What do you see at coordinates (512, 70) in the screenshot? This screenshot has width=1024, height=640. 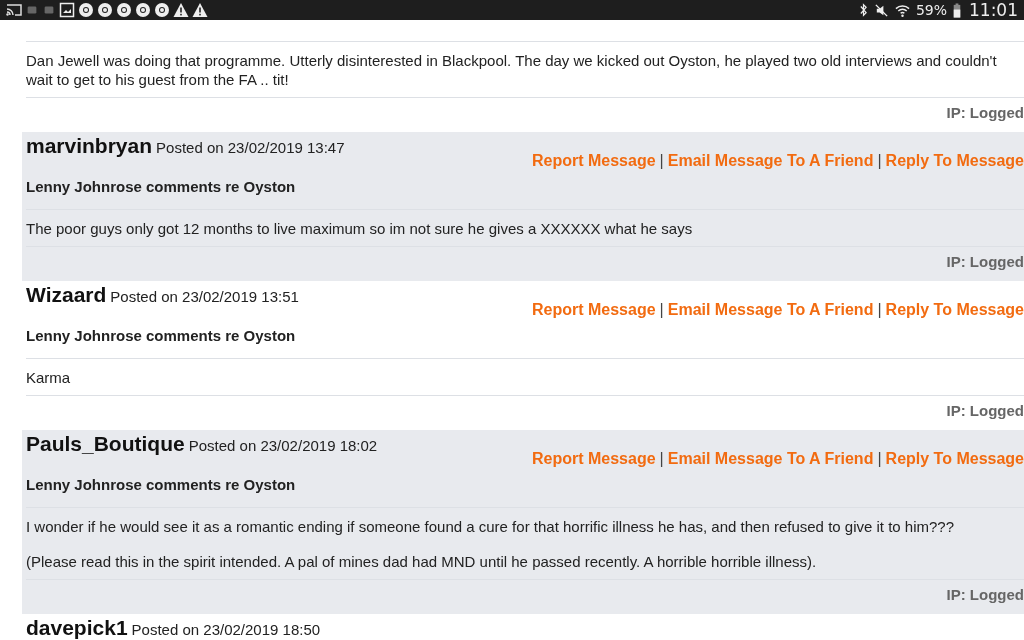 I see `post-text: Dan Jewell was doing that programme. Utterly disinterested in Blackpool. The day we kicked out Oyston, he played two old interviews and couldn't wait to get to his guest from the FA .. tit!` at bounding box center [512, 70].